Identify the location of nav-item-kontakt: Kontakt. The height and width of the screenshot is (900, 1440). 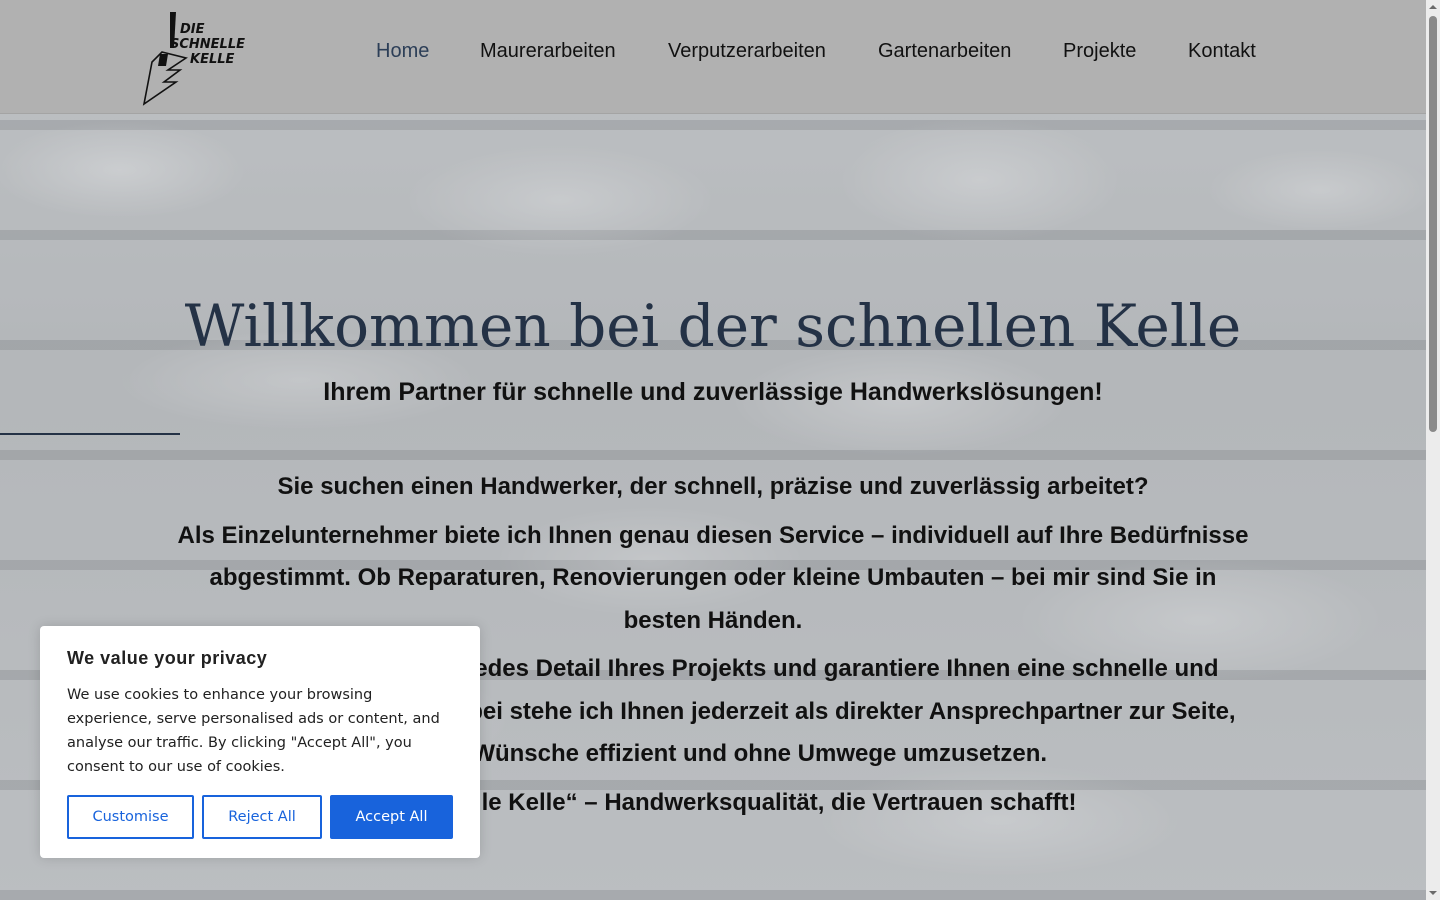
(1222, 51).